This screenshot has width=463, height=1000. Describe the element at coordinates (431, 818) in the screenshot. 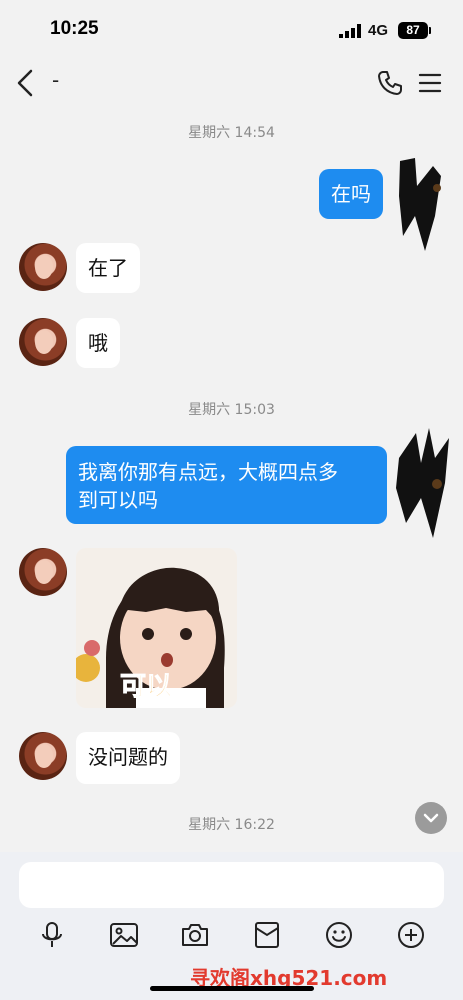

I see `scroll-down-icon` at that location.